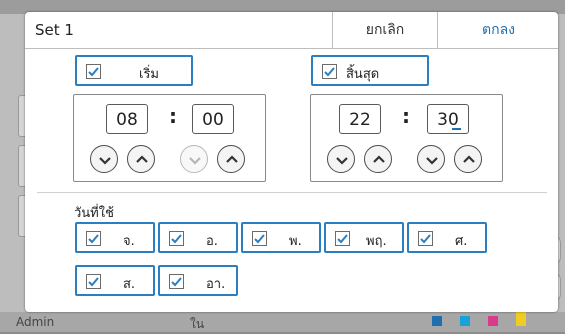 The height and width of the screenshot is (334, 565). Describe the element at coordinates (212, 241) in the screenshot. I see `day-label: อ.` at that location.